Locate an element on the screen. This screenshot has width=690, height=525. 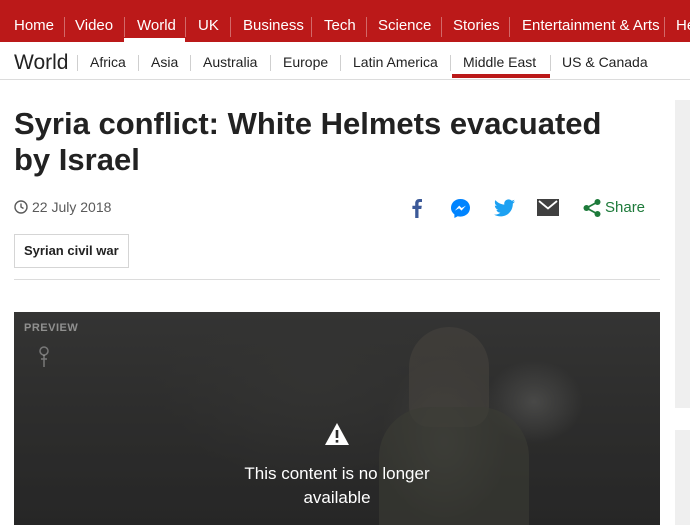
nav-science: Science is located at coordinates (404, 21).